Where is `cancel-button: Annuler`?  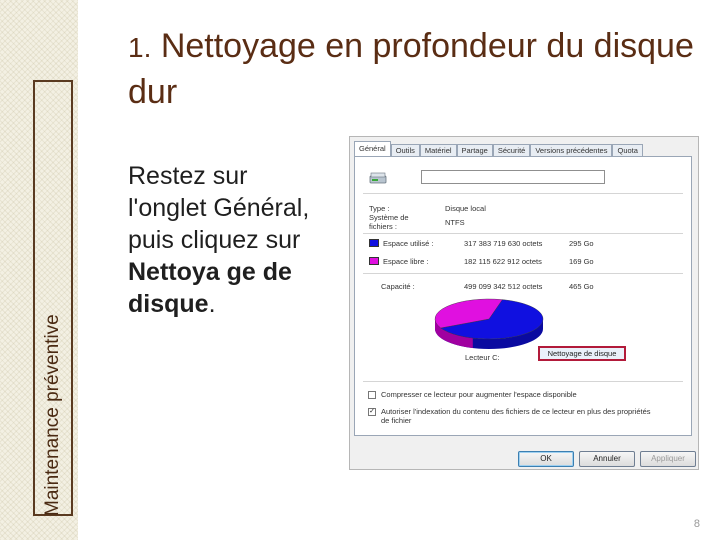
cancel-button: Annuler is located at coordinates (607, 459).